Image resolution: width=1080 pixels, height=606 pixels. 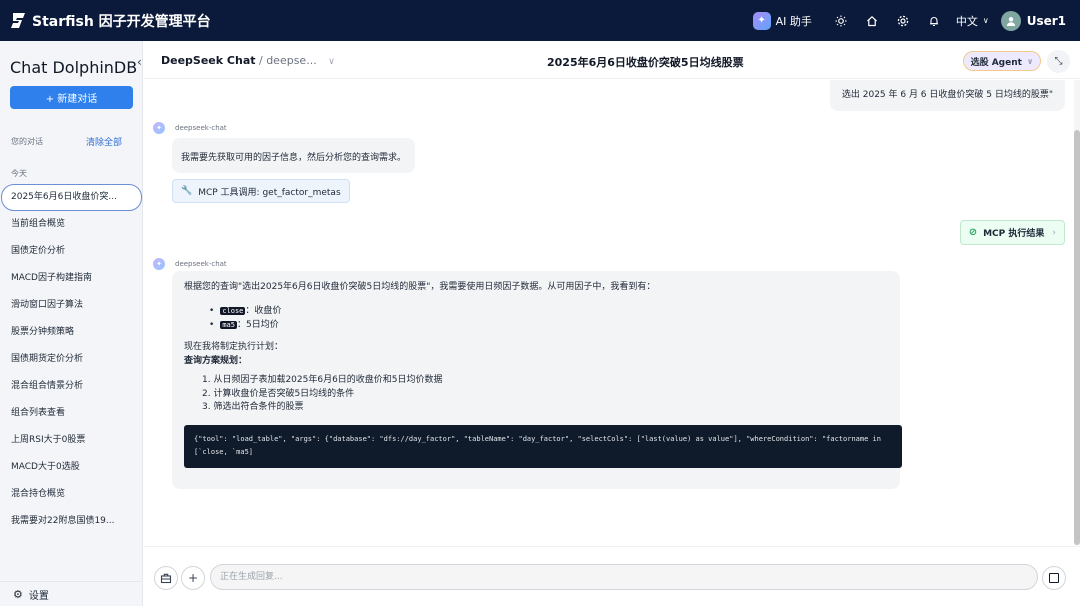 What do you see at coordinates (71, 386) in the screenshot?
I see `conversation-item: 混合组合情景分析` at bounding box center [71, 386].